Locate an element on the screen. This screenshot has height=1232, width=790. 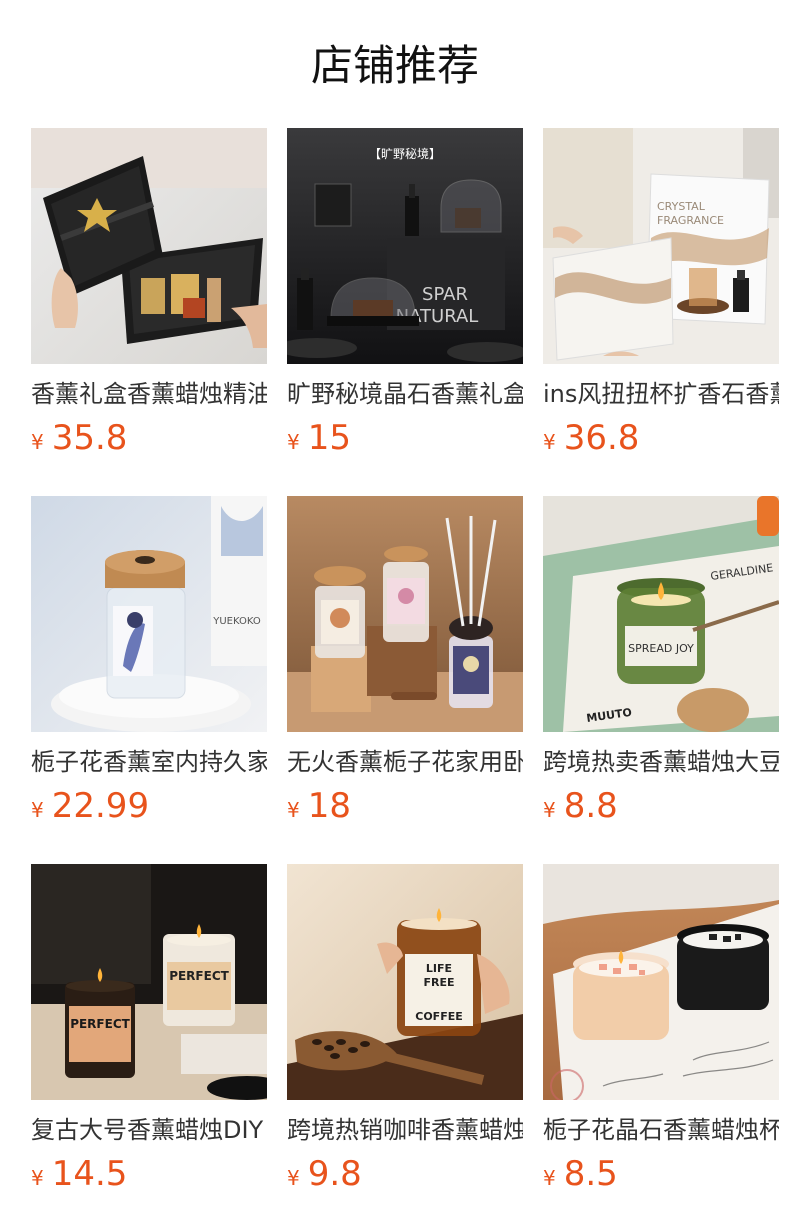
price-value: 22.99 is located at coordinates (100, 806).